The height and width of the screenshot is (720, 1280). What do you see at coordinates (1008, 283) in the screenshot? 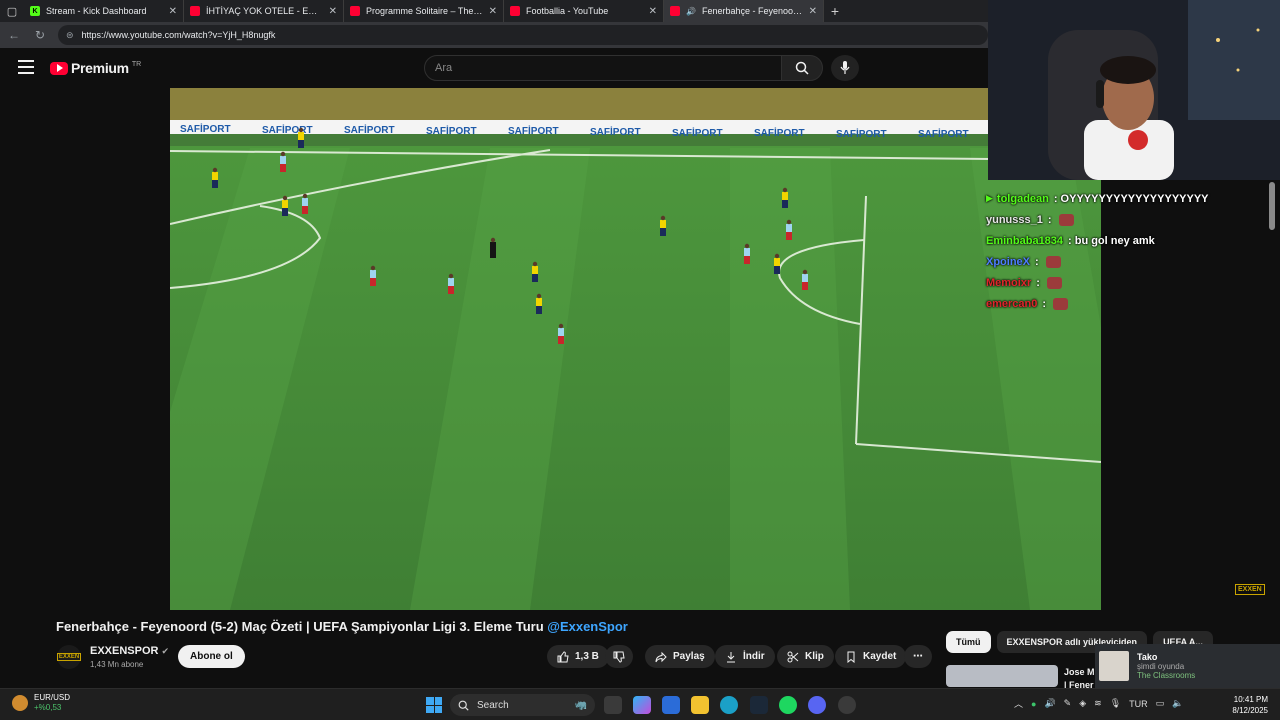
I see `chat-username: Memoixr` at bounding box center [1008, 283].